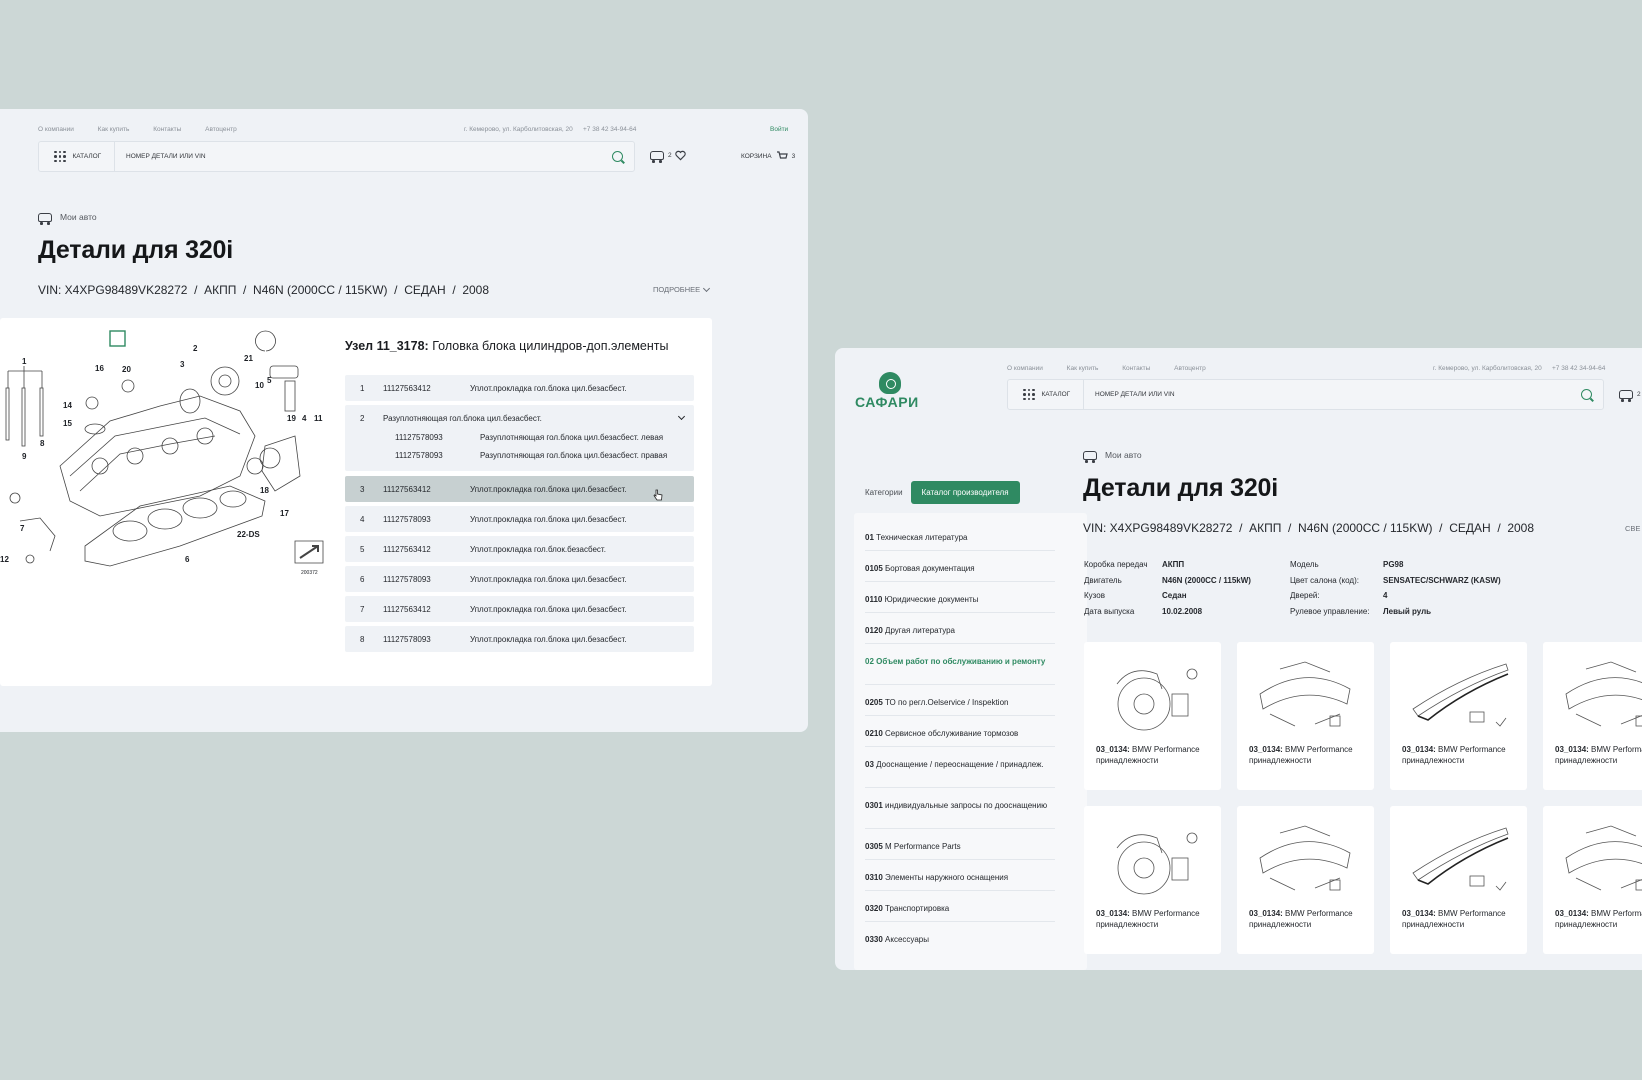 Image resolution: width=1642 pixels, height=1080 pixels. I want to click on spec-label: Цвет салона (код):, so click(1324, 580).